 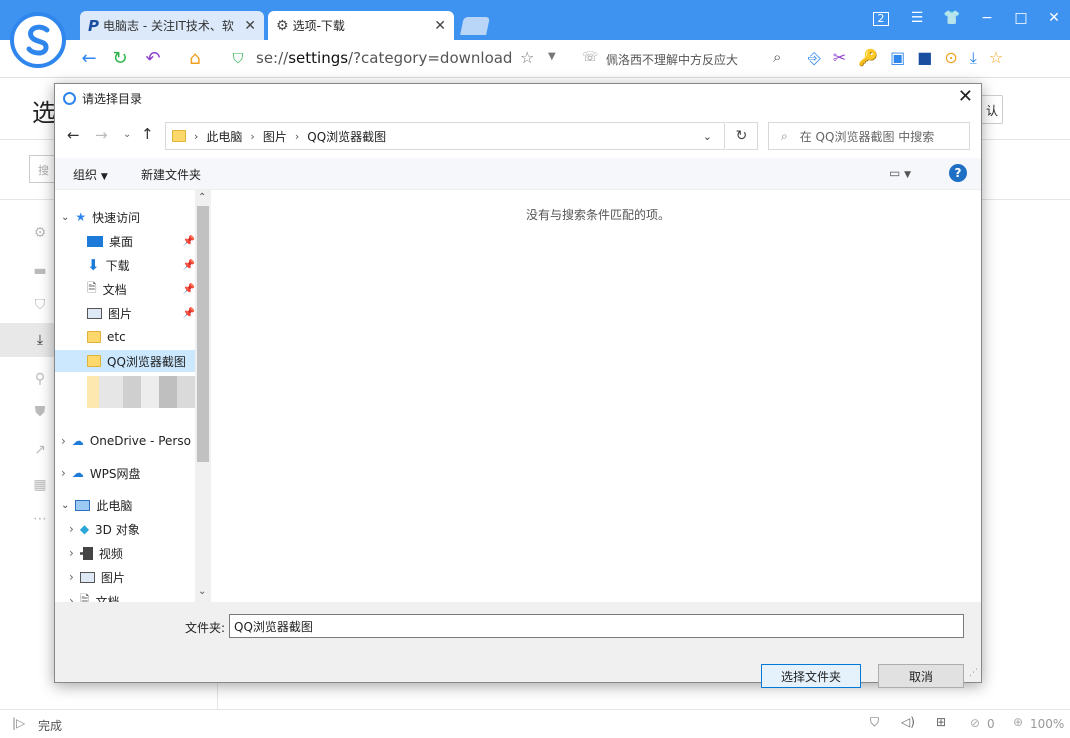 What do you see at coordinates (596, 626) in the screenshot?
I see `folder-input: QQ浏览器截图` at bounding box center [596, 626].